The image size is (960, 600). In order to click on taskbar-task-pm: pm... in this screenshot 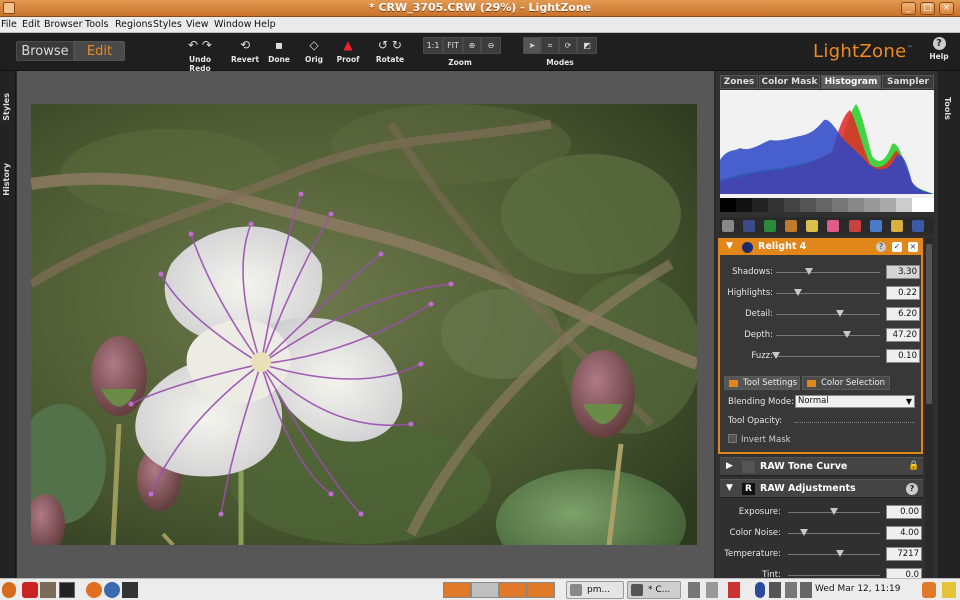, I will do `click(595, 590)`.